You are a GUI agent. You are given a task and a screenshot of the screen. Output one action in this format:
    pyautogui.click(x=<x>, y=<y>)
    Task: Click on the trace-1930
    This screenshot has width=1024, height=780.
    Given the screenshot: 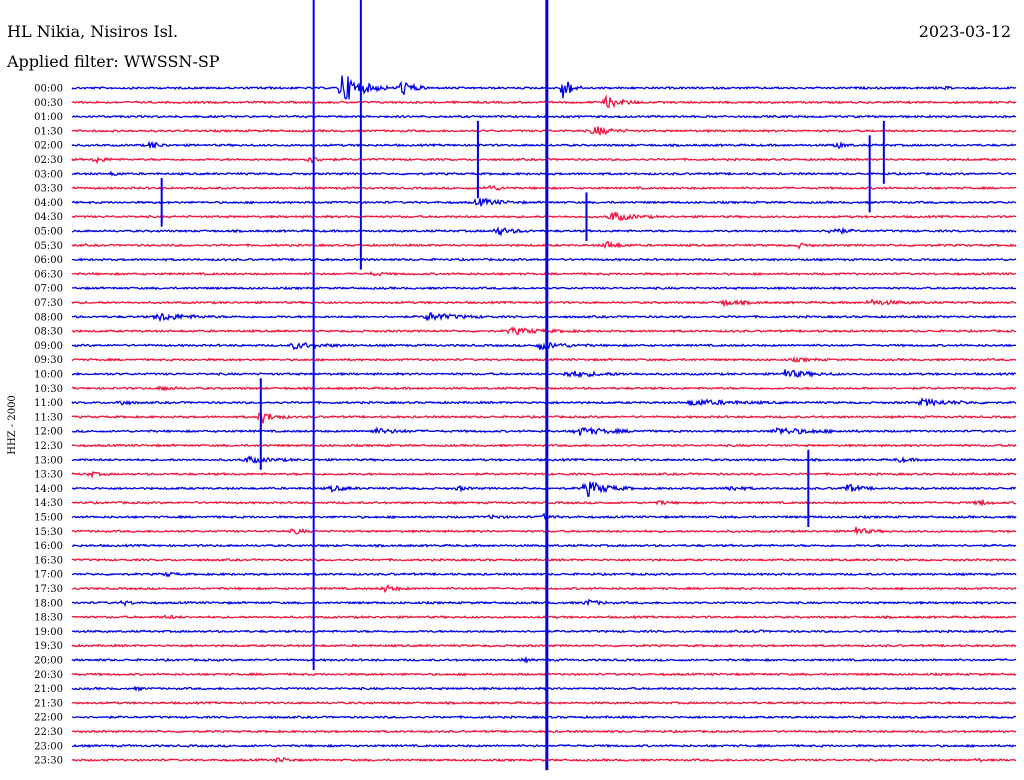 What is the action you would take?
    pyautogui.click(x=544, y=645)
    